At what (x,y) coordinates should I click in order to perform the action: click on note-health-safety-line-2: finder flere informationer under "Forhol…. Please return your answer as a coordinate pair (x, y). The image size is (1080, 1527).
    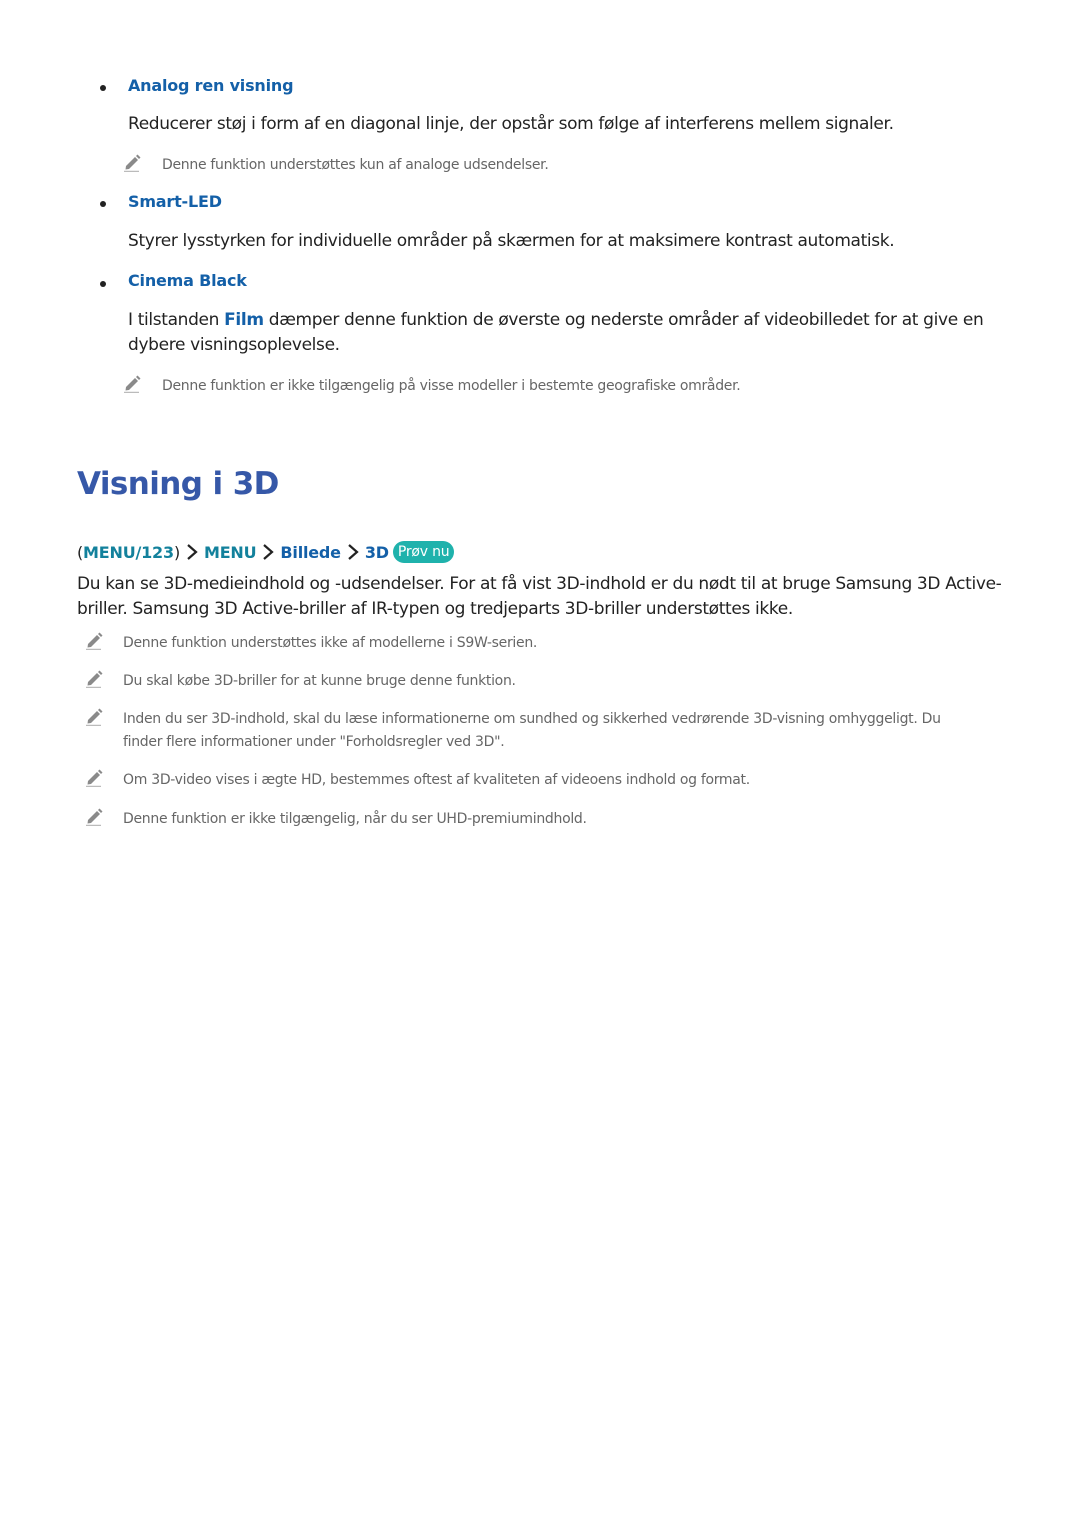
    Looking at the image, I should click on (314, 742).